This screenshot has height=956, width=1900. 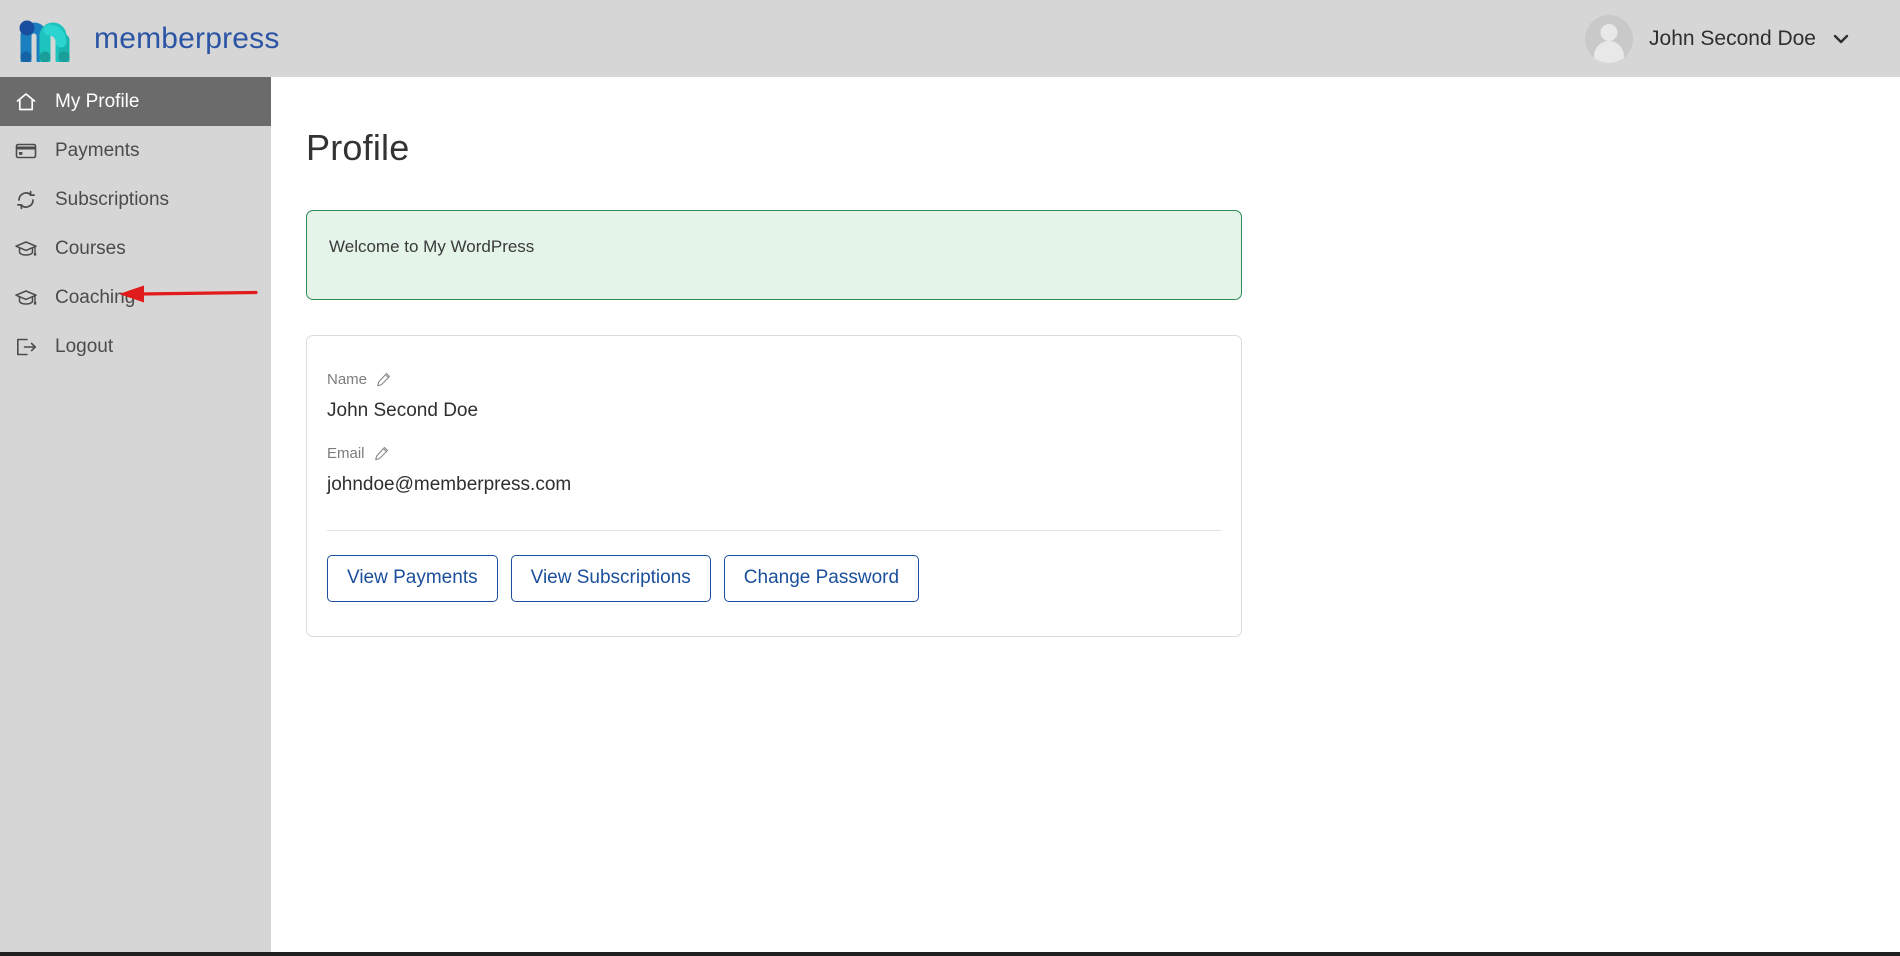 I want to click on card-divider, so click(x=774, y=530).